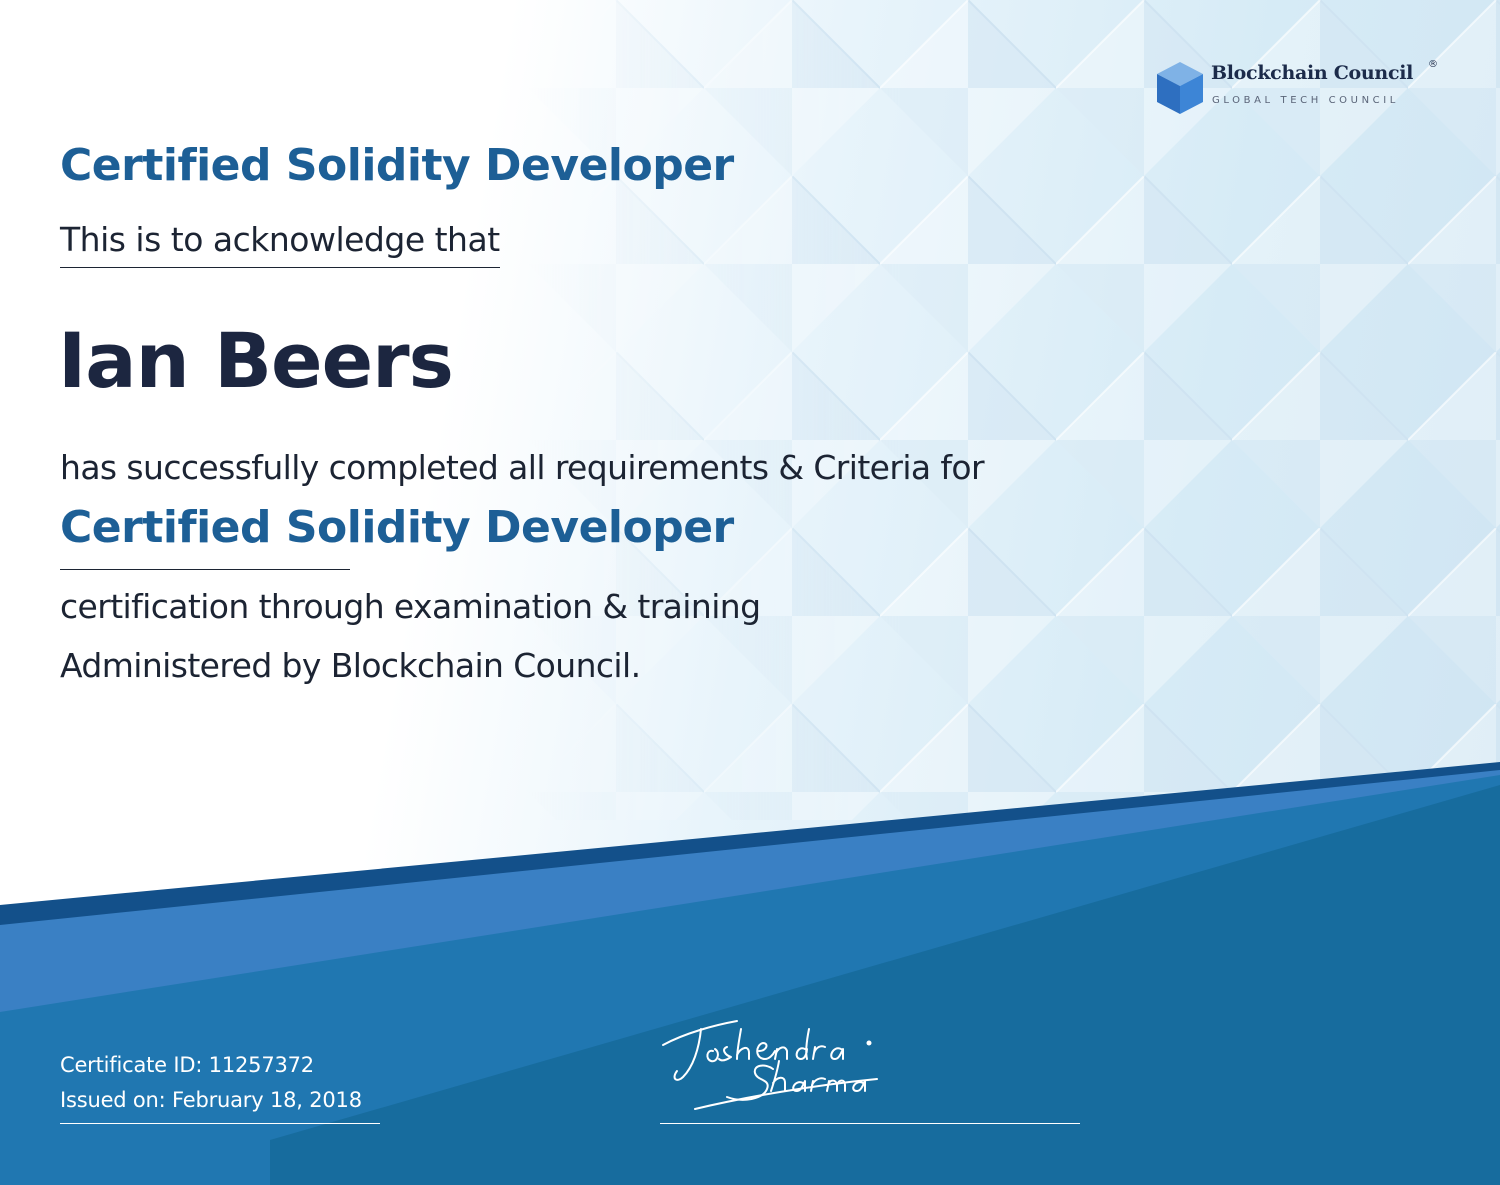 The height and width of the screenshot is (1185, 1500). Describe the element at coordinates (187, 1065) in the screenshot. I see `certificate-id: Certificate ID: 11257372` at that location.